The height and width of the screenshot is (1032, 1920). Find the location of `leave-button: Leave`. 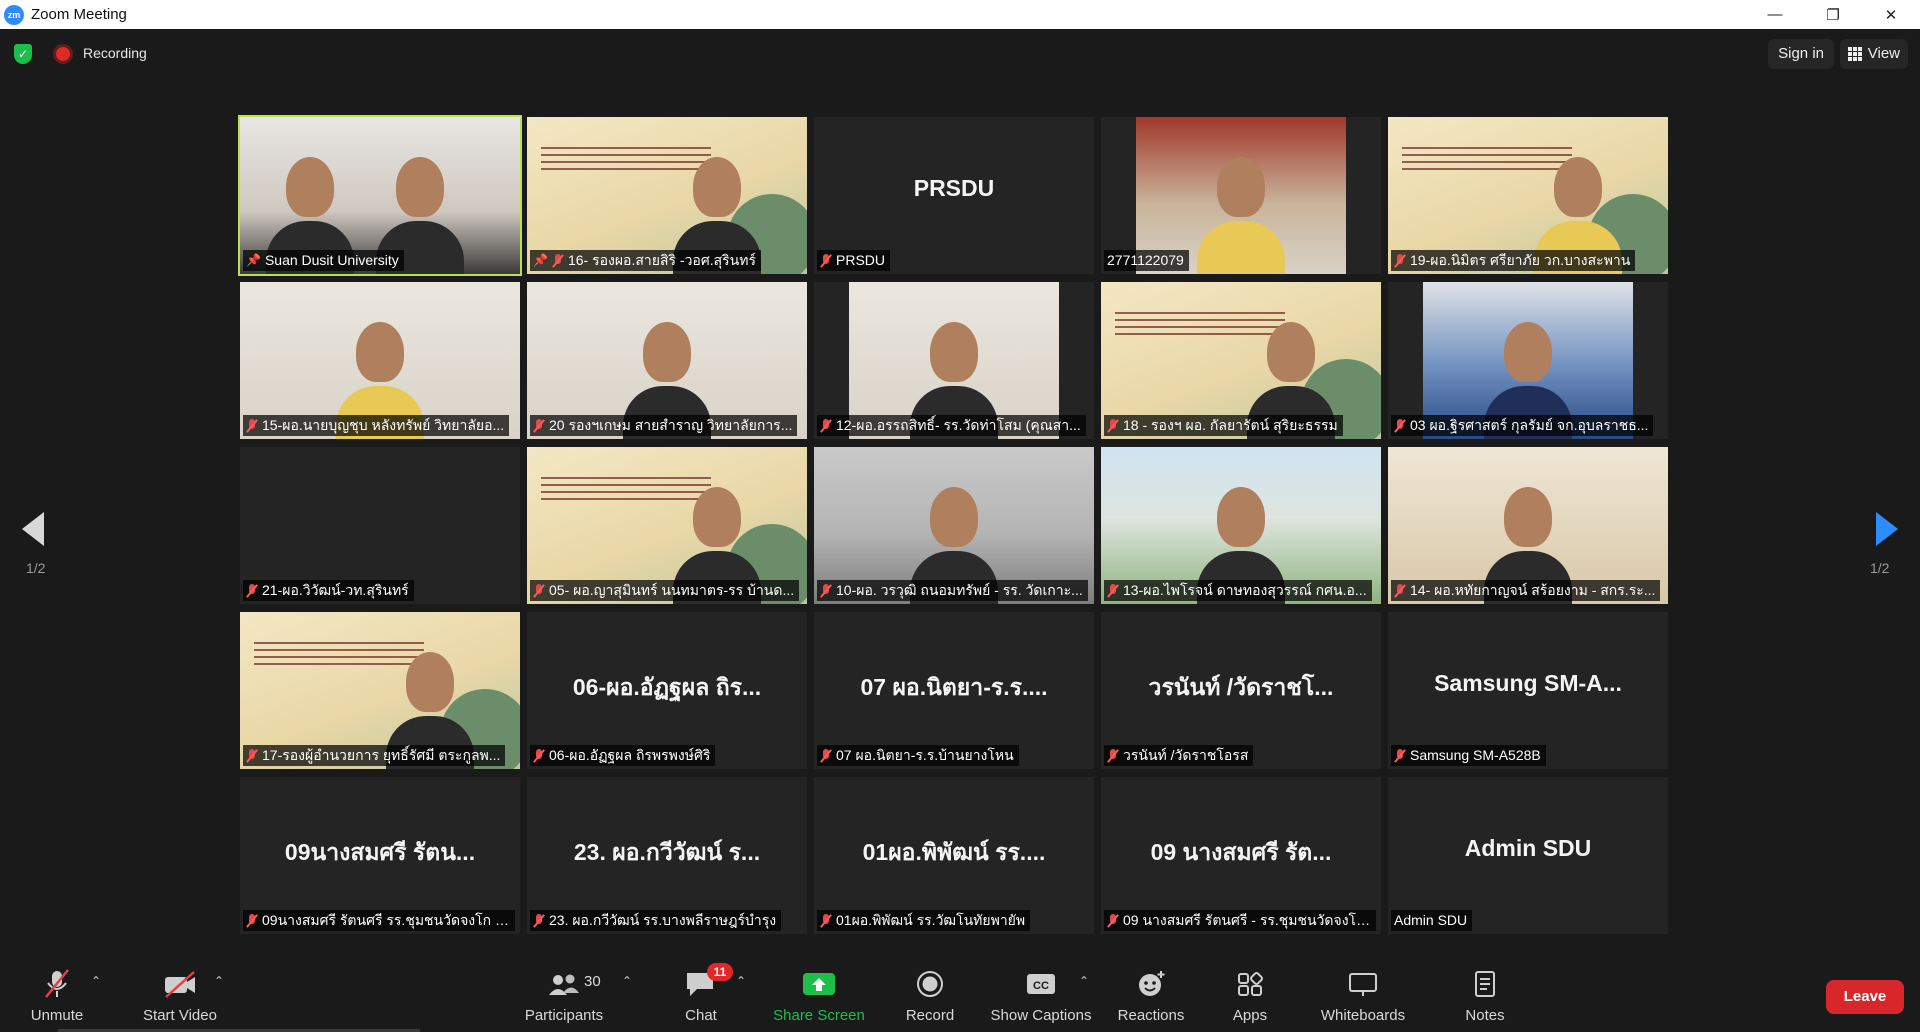

leave-button: Leave is located at coordinates (1865, 997).